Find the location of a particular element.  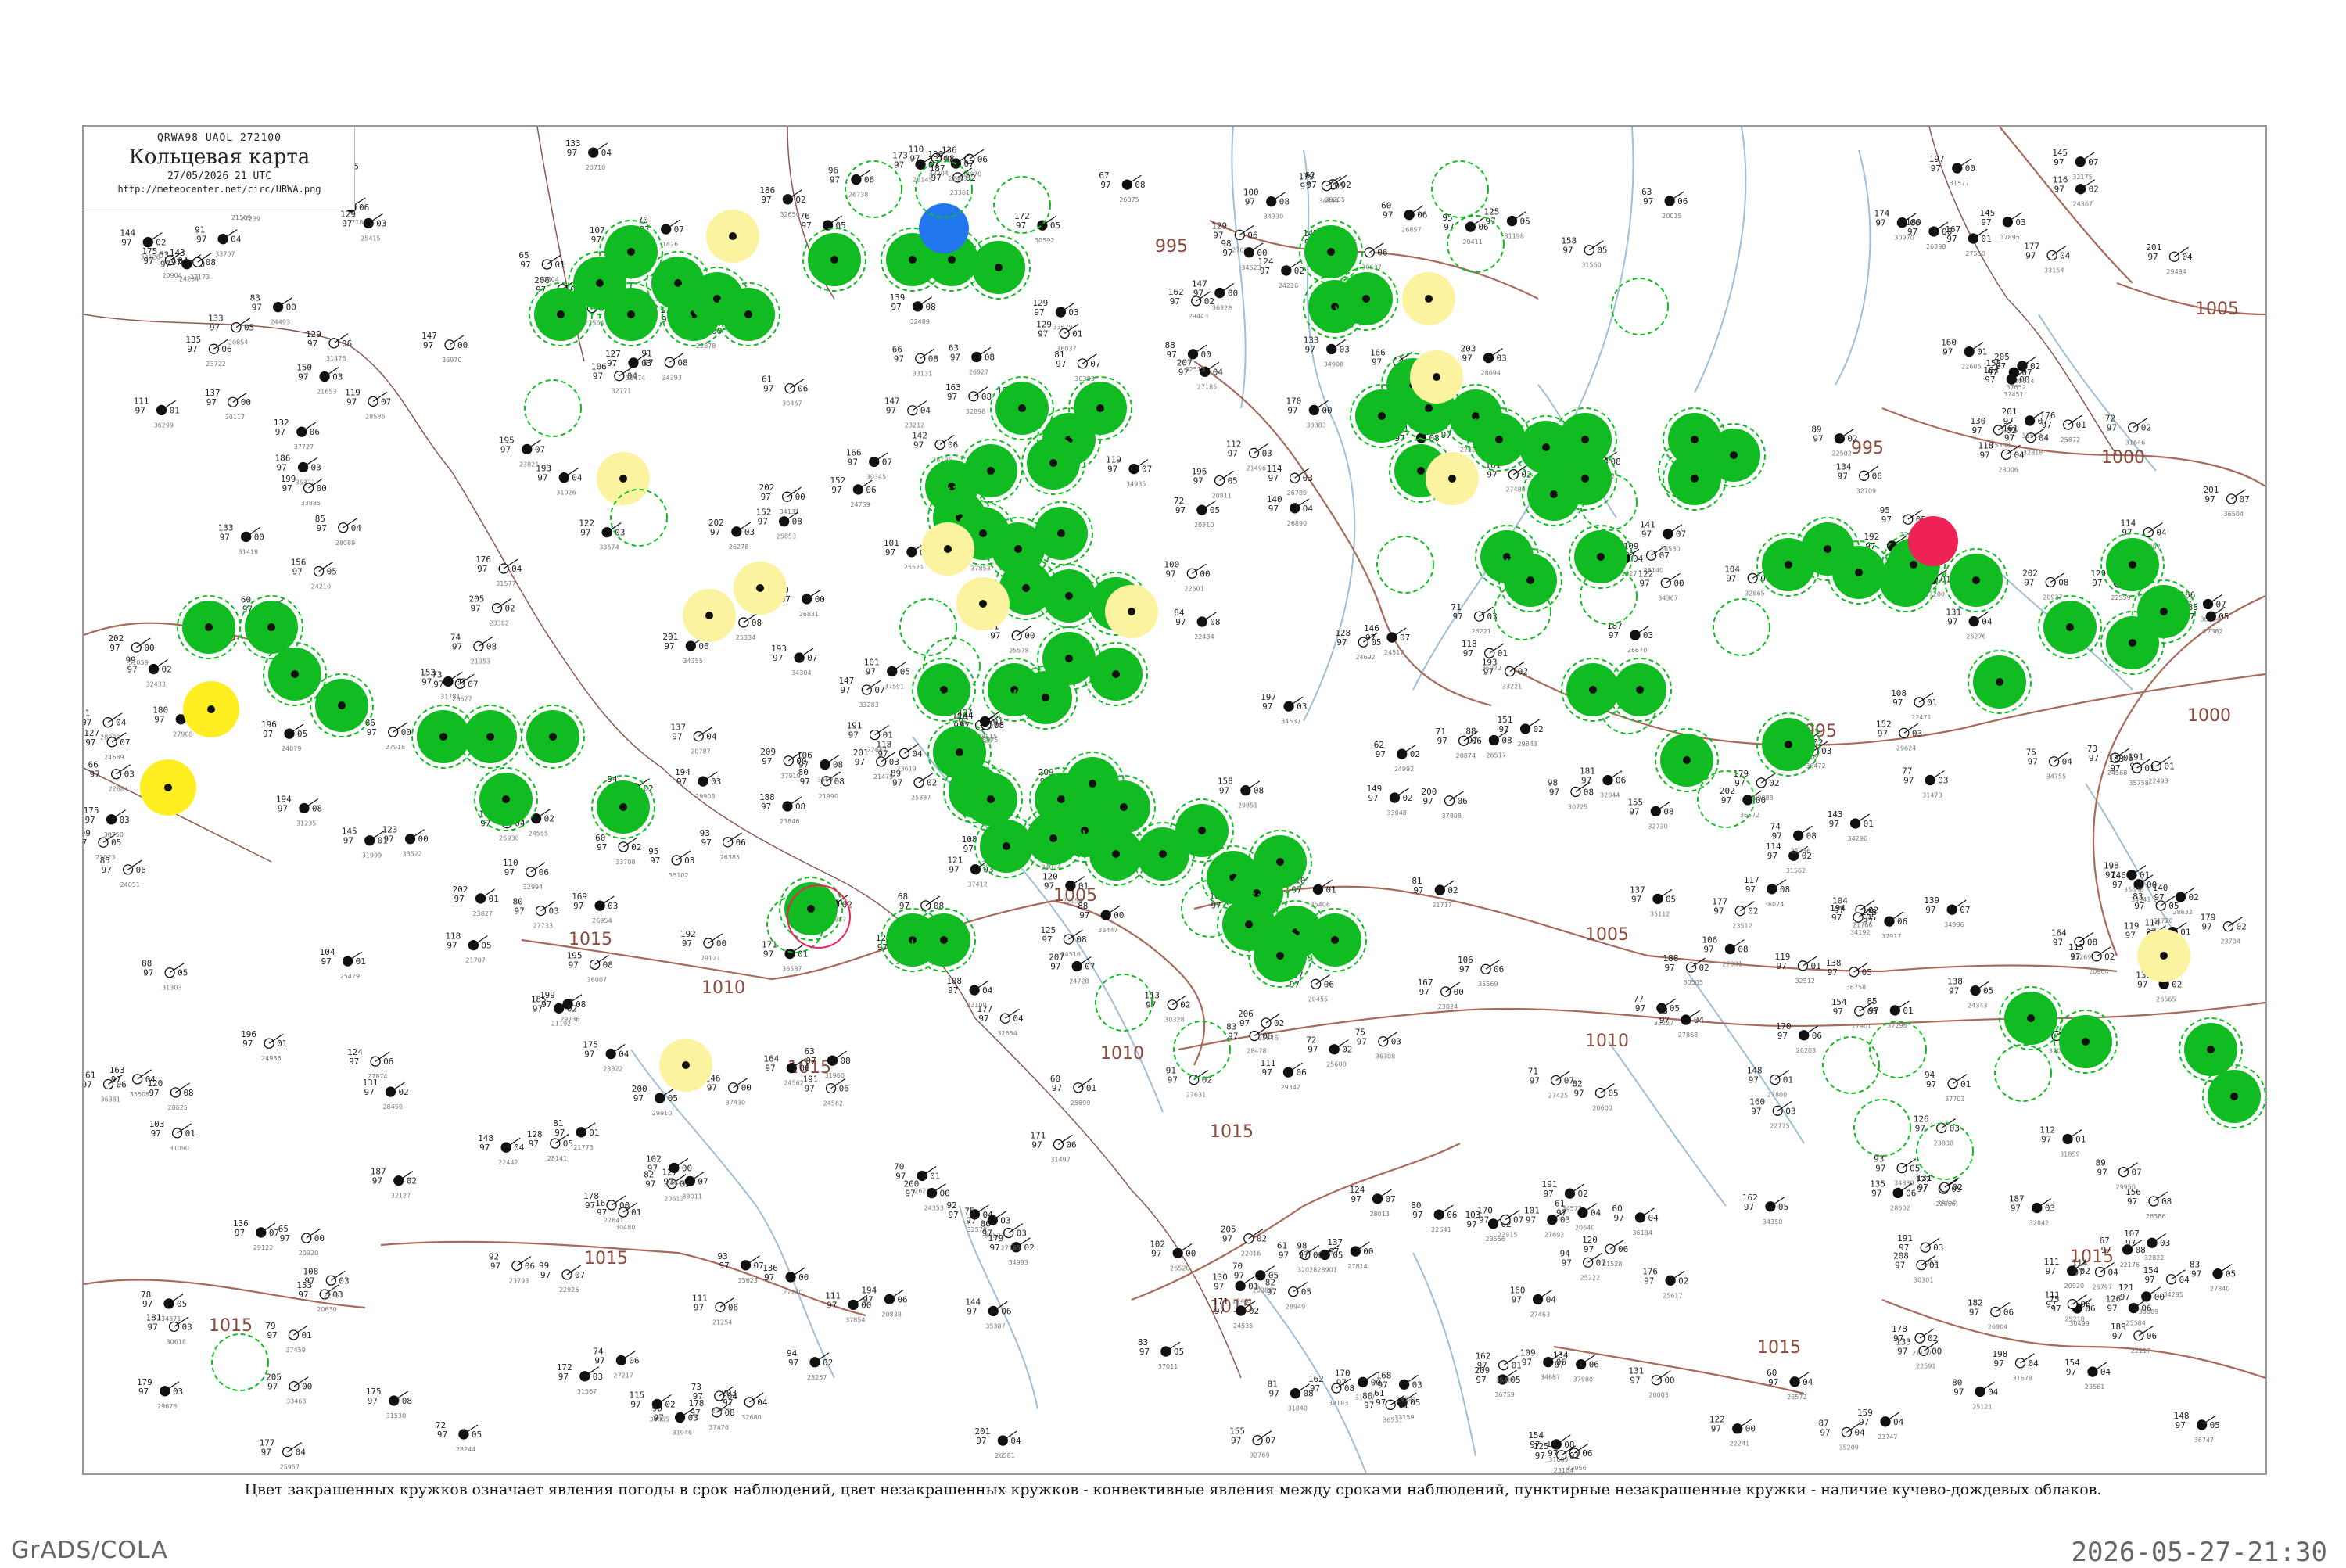

station-index: 34330 is located at coordinates (1273, 217).